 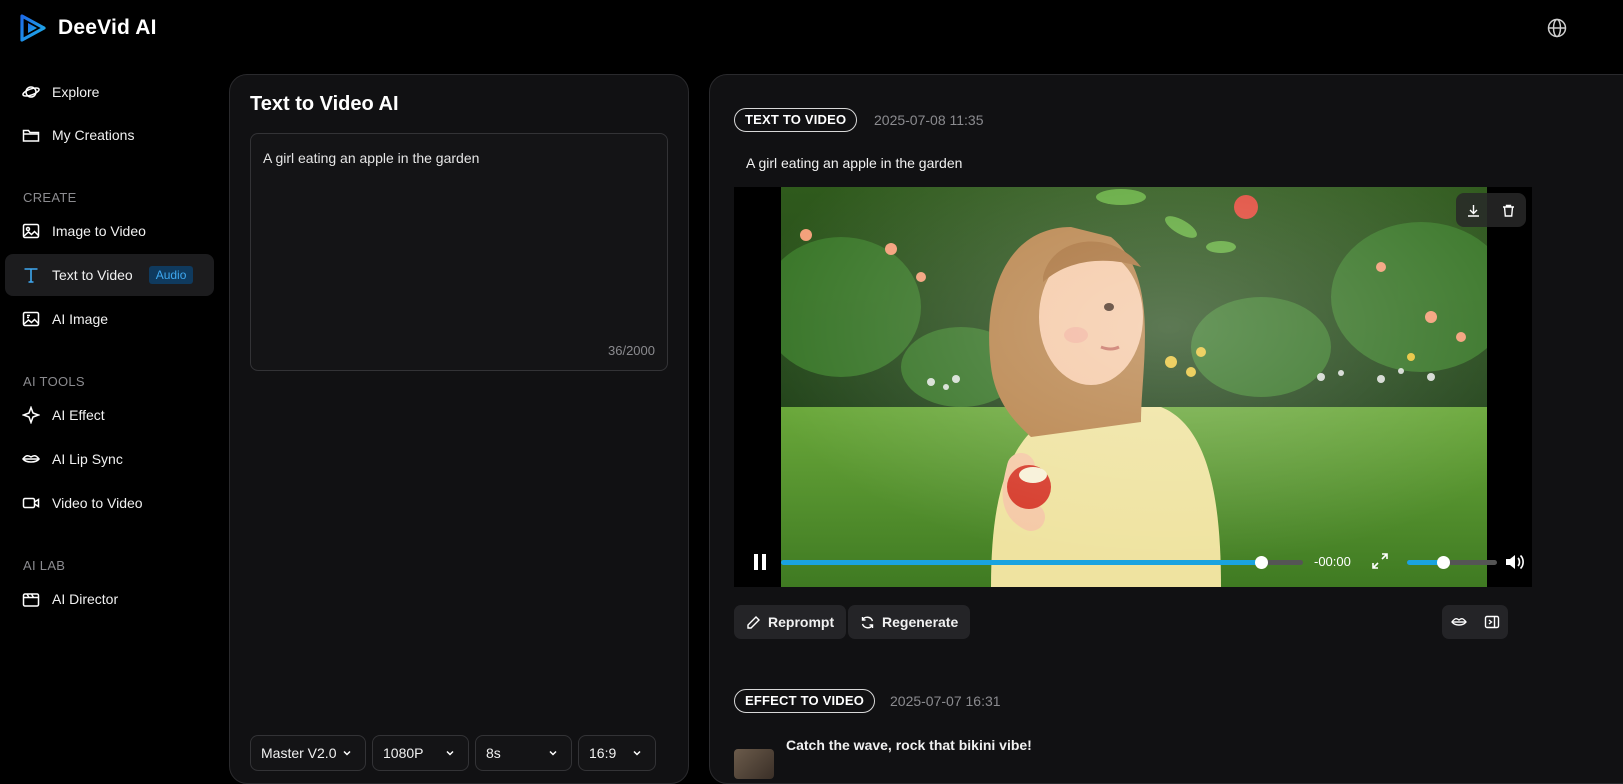 I want to click on sidebar-item-label: AI Director, so click(x=85, y=599).